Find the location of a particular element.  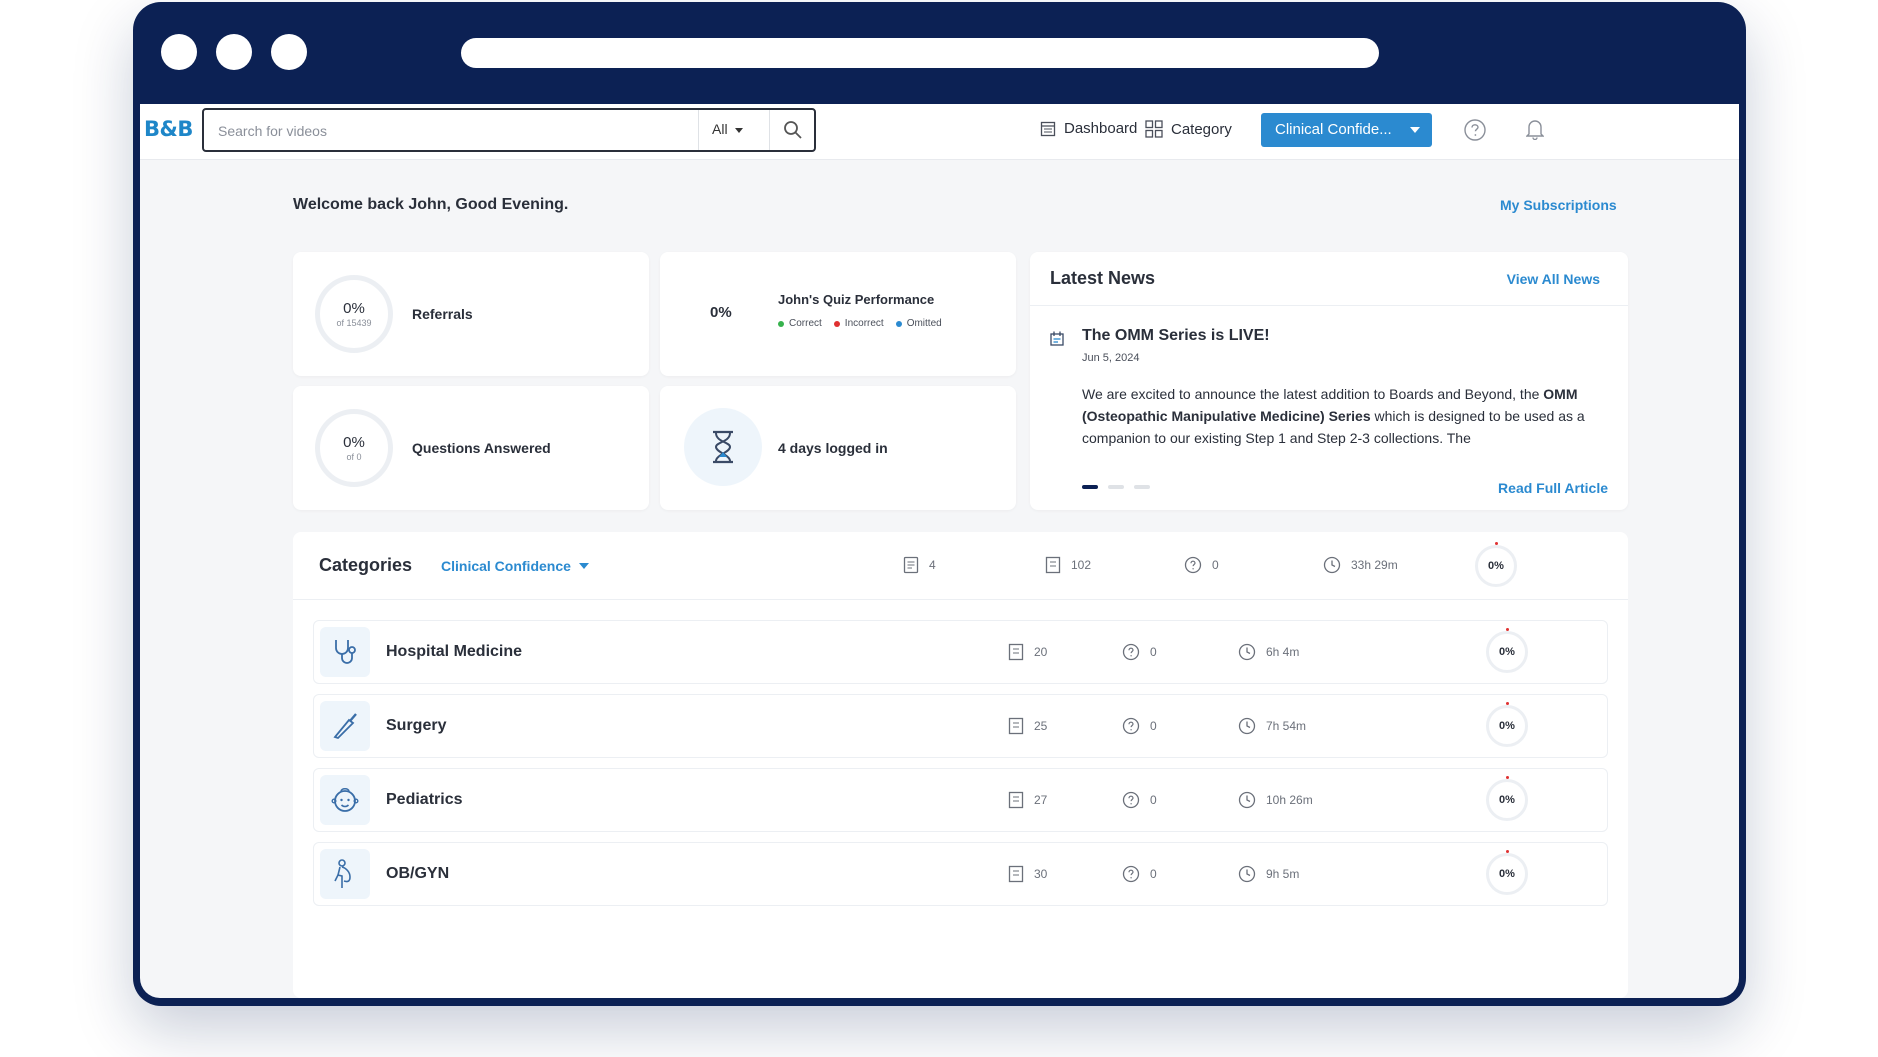

news-pager is located at coordinates (1116, 487).